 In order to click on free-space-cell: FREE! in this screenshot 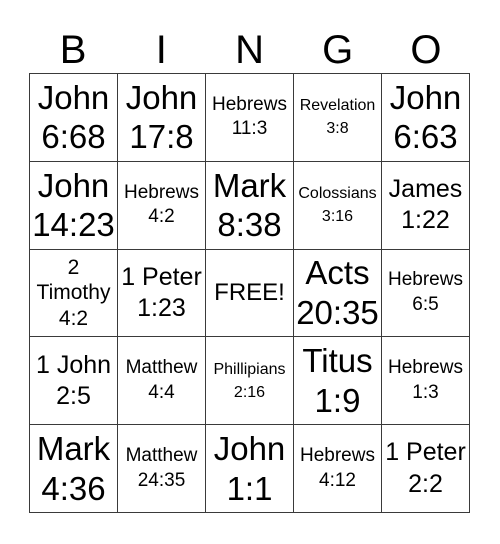, I will do `click(250, 293)`.